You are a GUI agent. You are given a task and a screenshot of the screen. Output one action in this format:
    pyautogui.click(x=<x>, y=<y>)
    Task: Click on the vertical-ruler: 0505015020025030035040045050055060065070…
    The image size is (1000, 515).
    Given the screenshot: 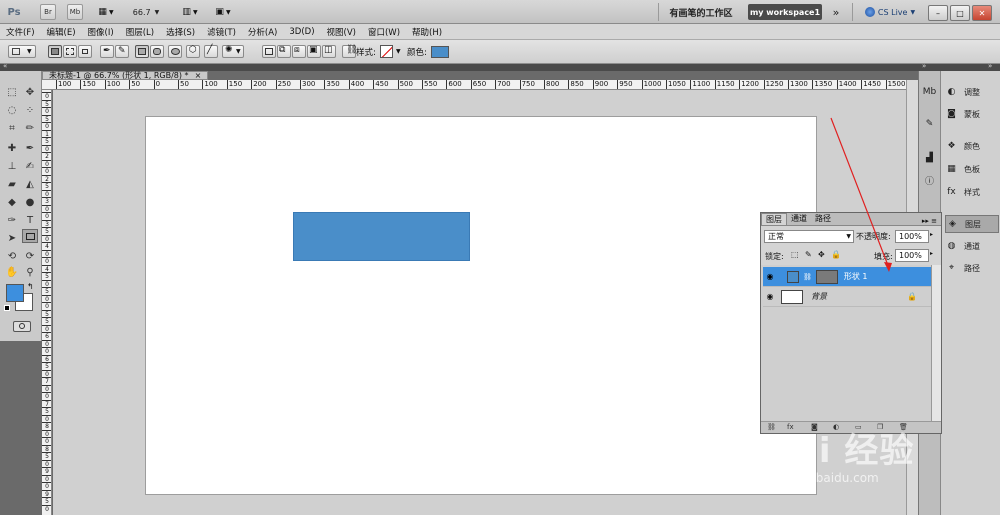 What is the action you would take?
    pyautogui.click(x=47, y=302)
    